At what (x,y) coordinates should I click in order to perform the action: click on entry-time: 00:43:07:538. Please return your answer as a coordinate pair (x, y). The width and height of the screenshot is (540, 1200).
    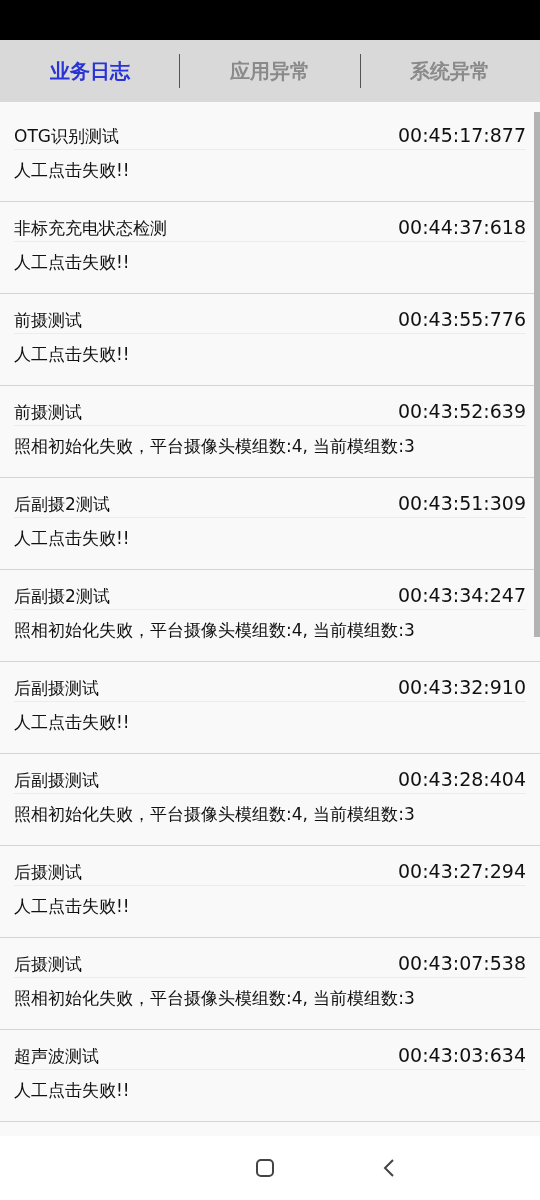
    Looking at the image, I should click on (462, 963).